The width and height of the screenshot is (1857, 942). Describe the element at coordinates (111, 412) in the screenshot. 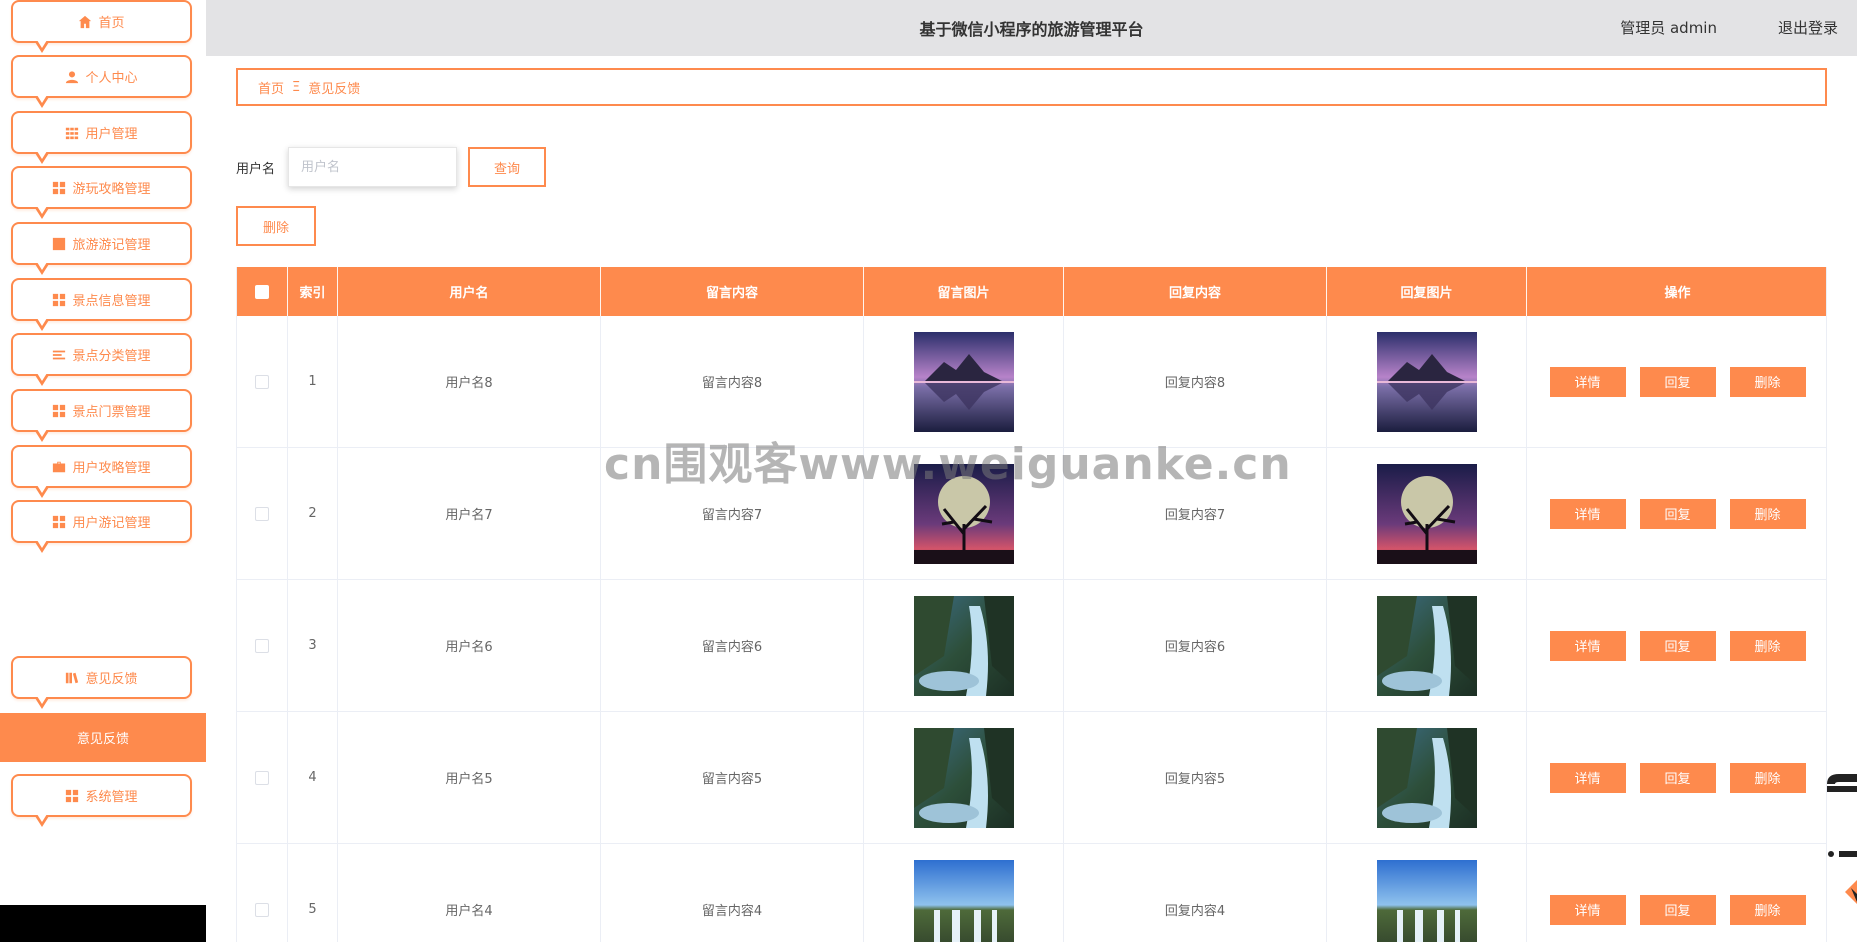

I see `sidebar-item-label: 景点门票管理` at that location.